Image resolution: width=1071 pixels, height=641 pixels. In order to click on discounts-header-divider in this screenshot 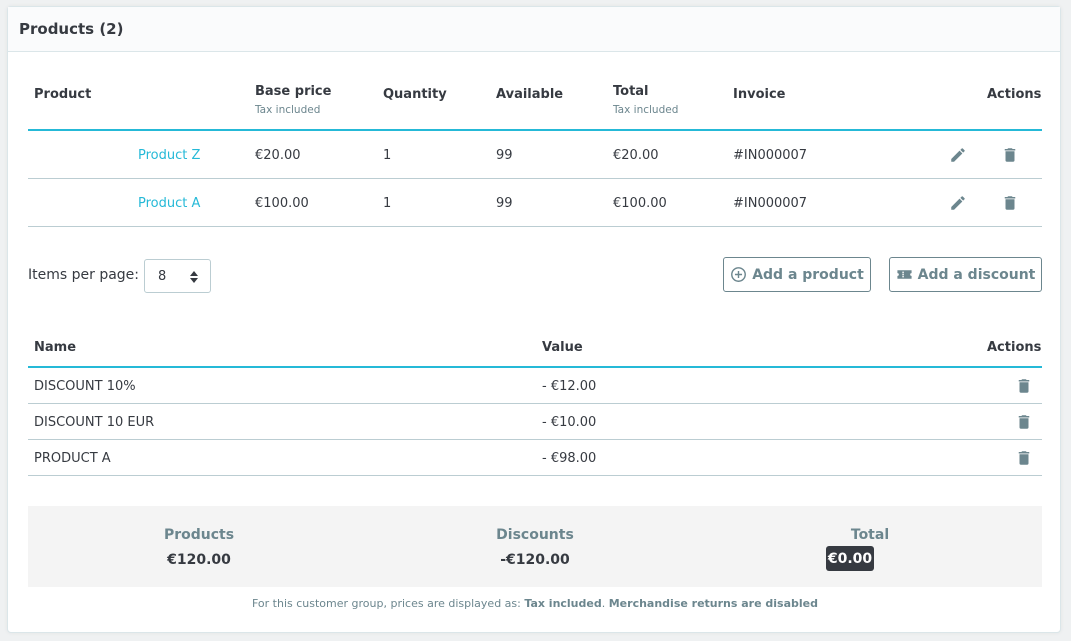, I will do `click(535, 367)`.